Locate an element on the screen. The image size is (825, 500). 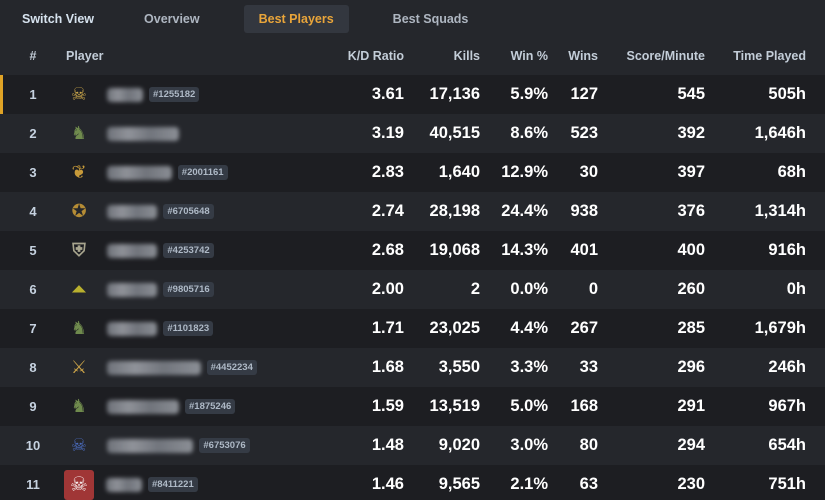
table-row: 2 ♞ ██████████ 3.19 40,515 8.6% 523 392 1,646h is located at coordinates (412, 133).